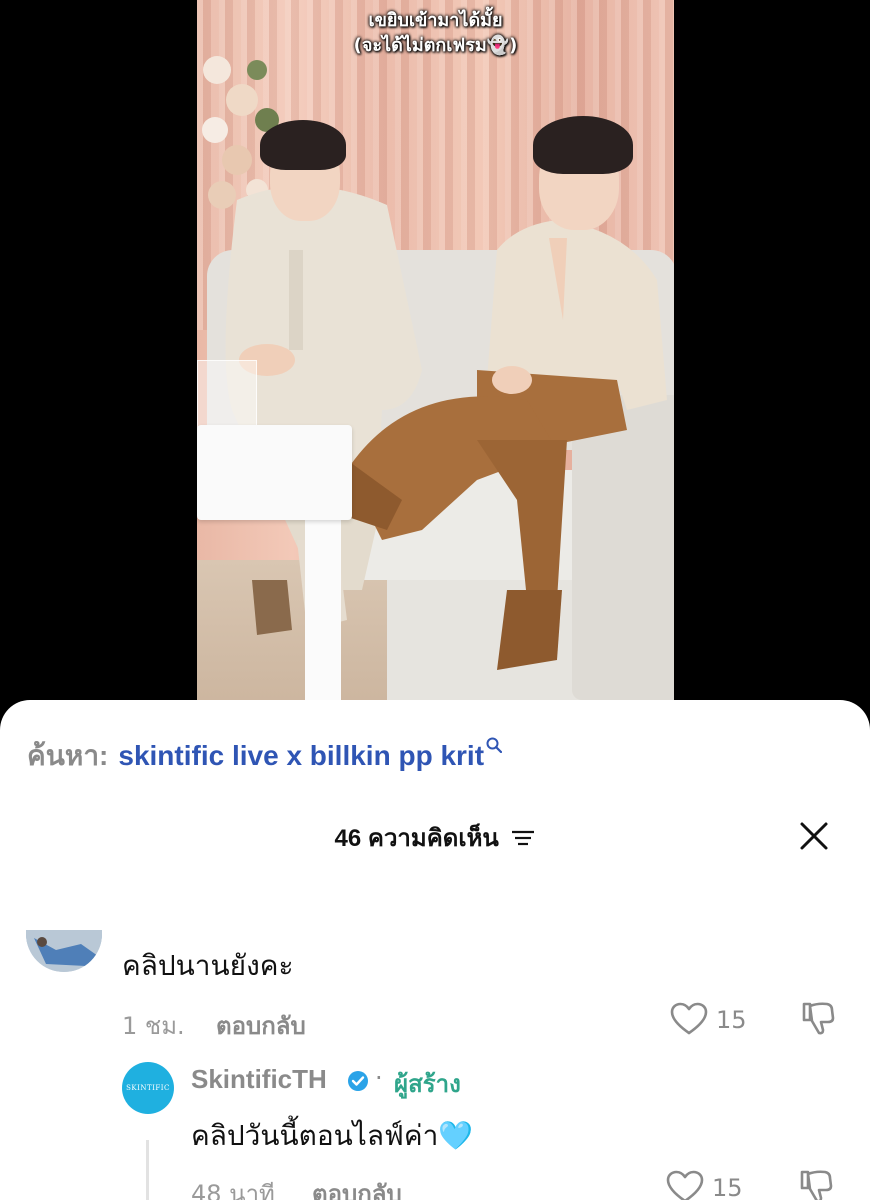 This screenshot has width=870, height=1200. I want to click on search-suggestion: ค้นหา: skintific live x billkin pp krit, so click(265, 756).